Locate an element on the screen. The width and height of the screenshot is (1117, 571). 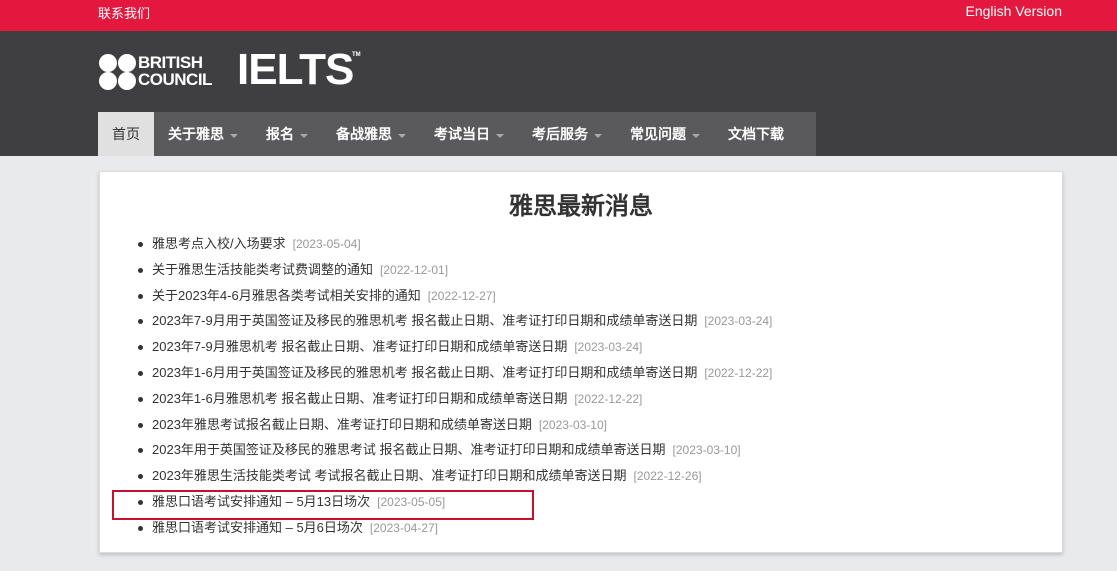
nav-item-label: 备战雅思 is located at coordinates (364, 134).